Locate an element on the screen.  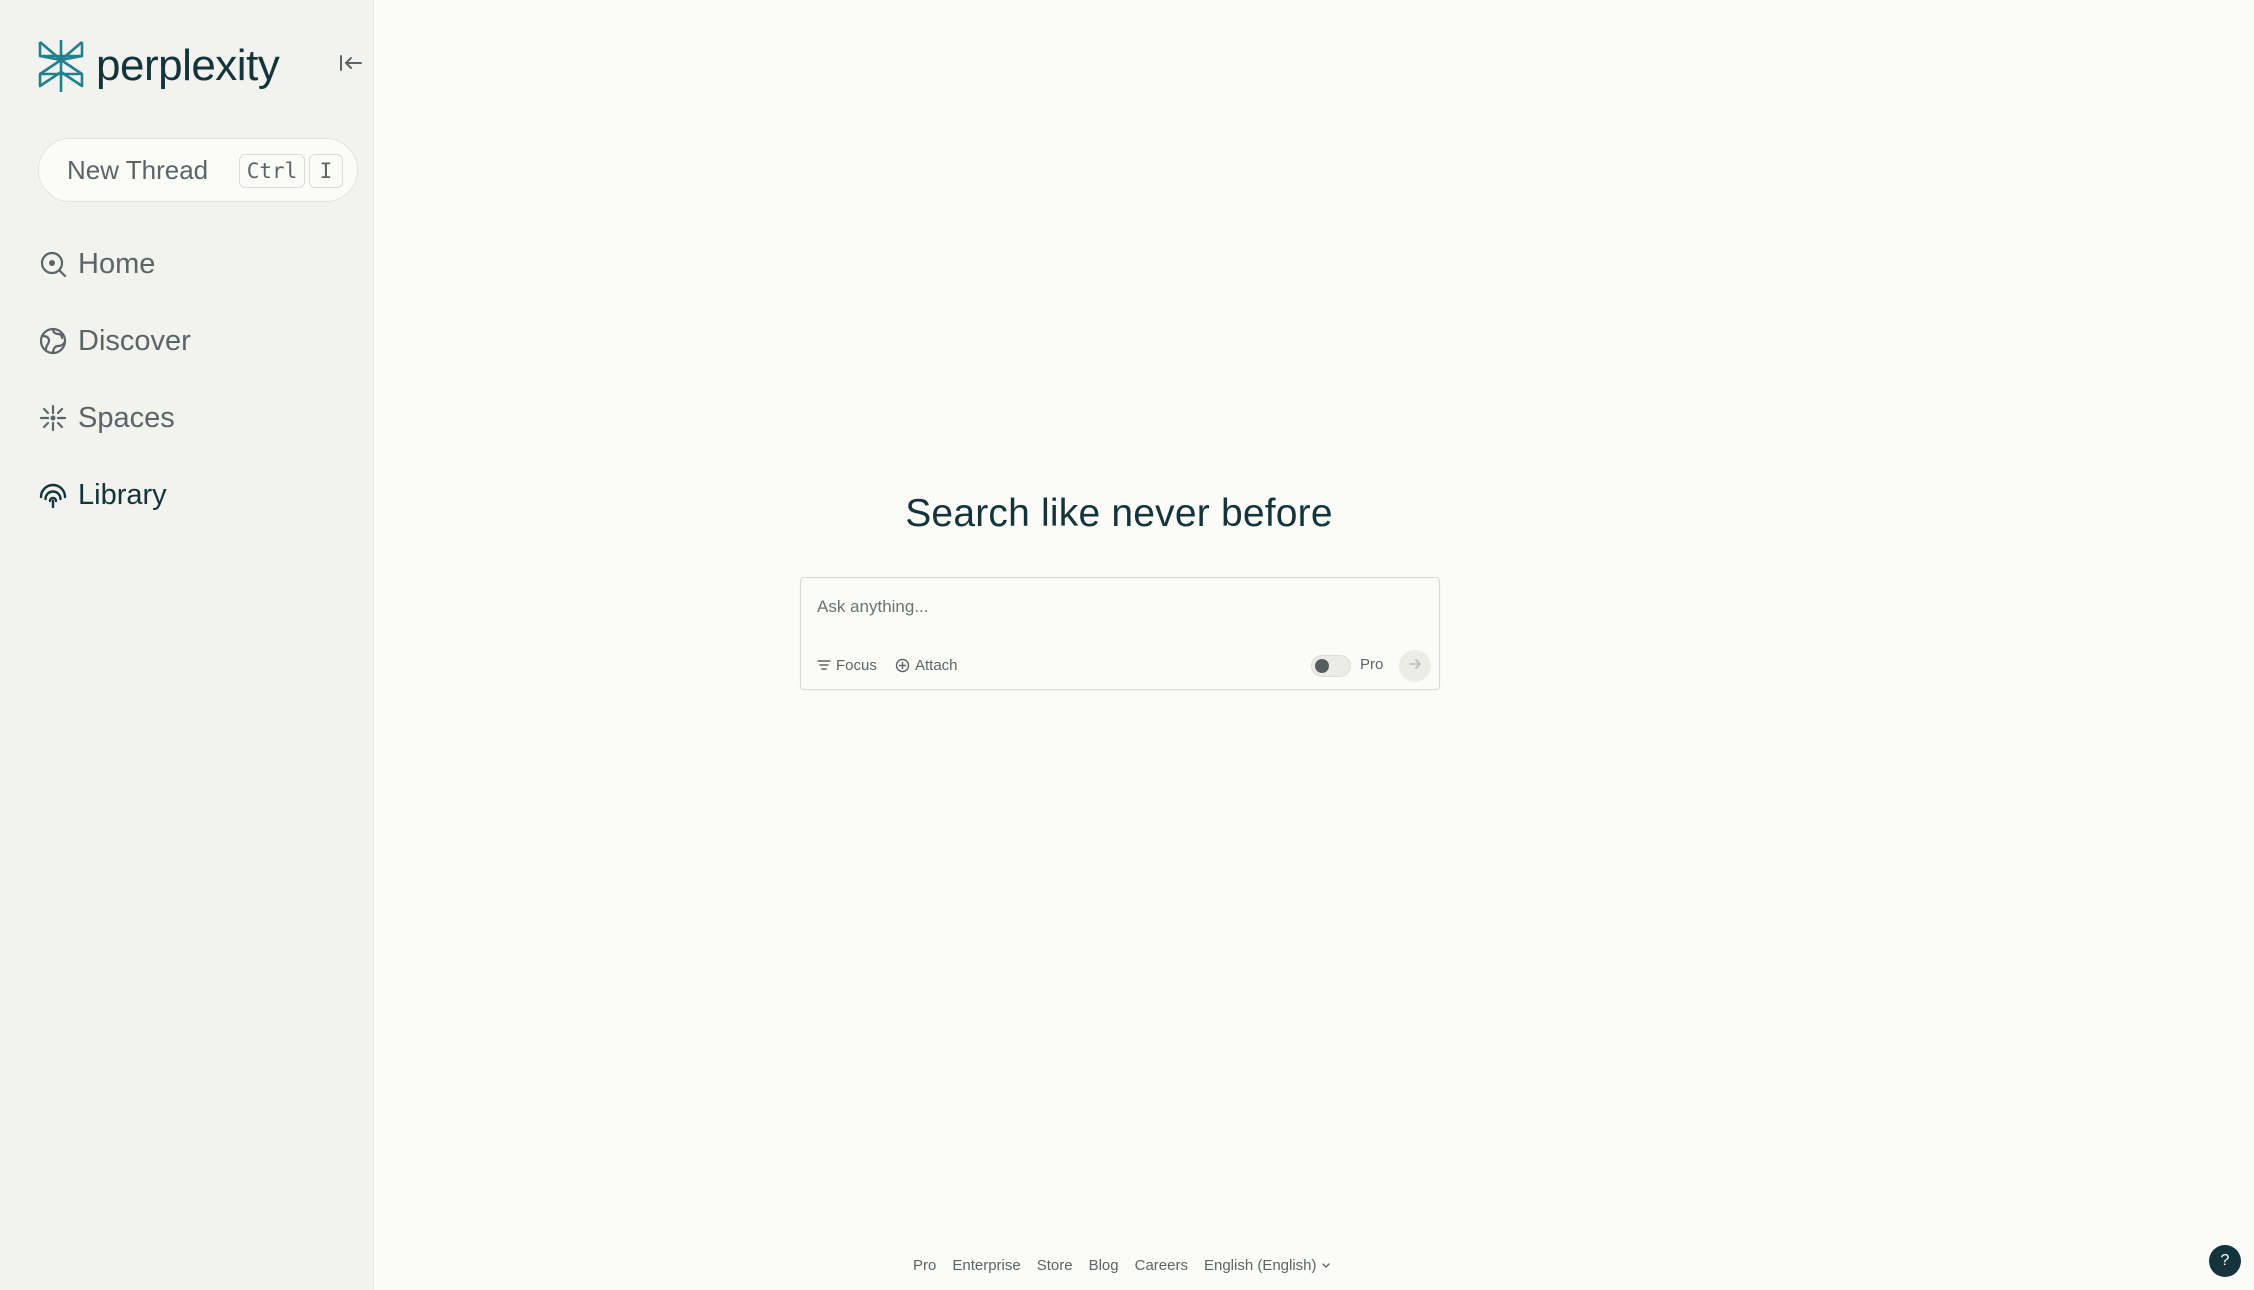
footer-link-careers: Careers is located at coordinates (1161, 1265).